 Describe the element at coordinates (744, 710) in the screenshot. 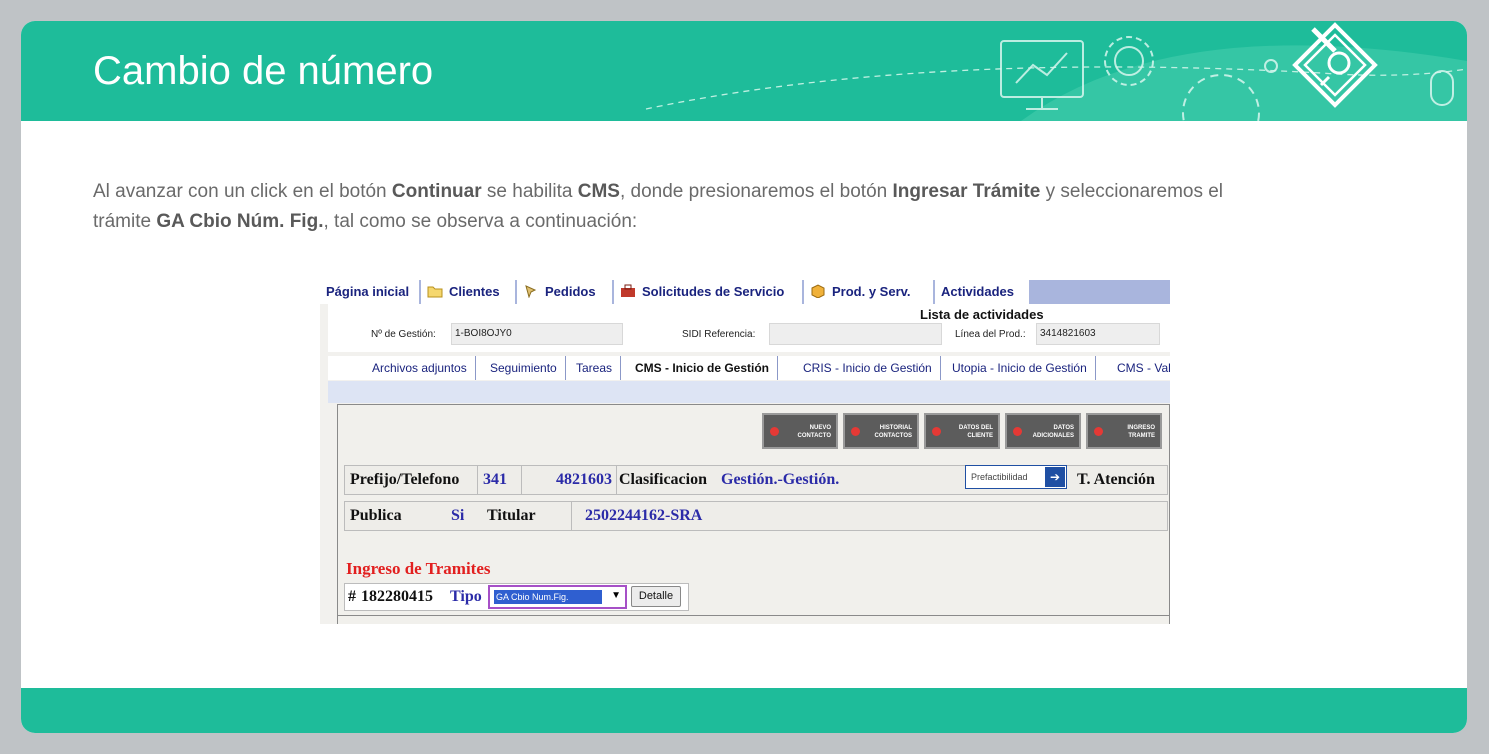

I see `slide-footer` at that location.